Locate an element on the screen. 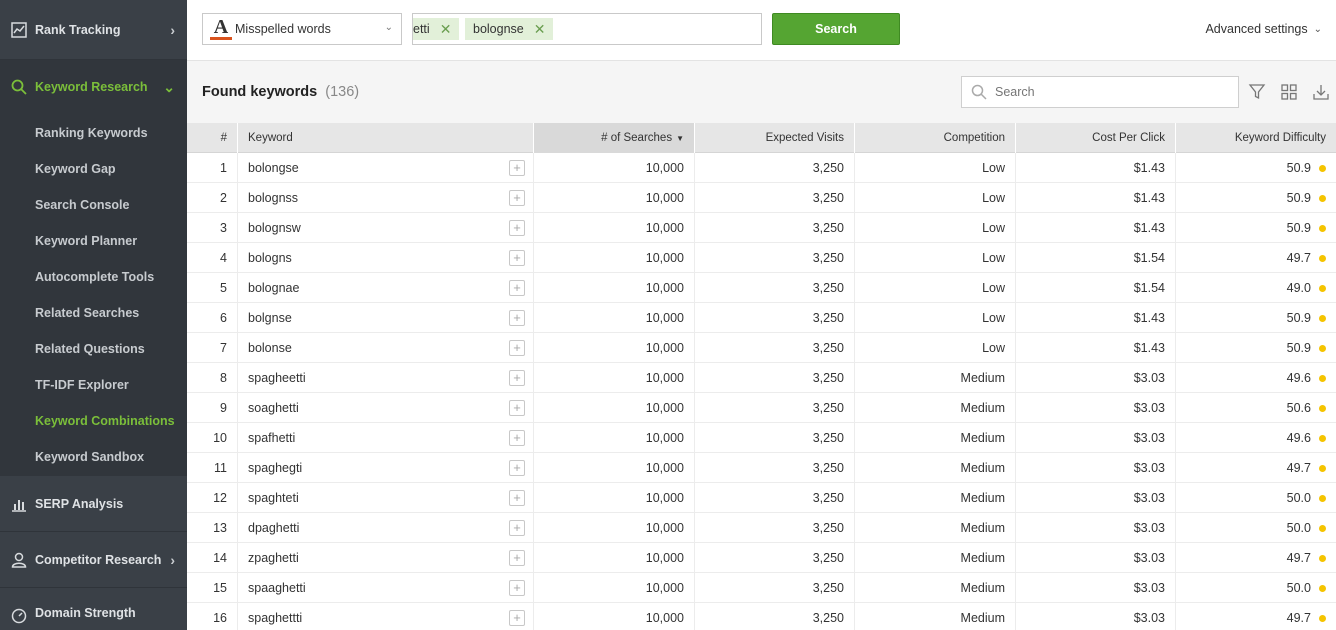  col-header-difficulty: Keyword Difficulty is located at coordinates (1256, 138).